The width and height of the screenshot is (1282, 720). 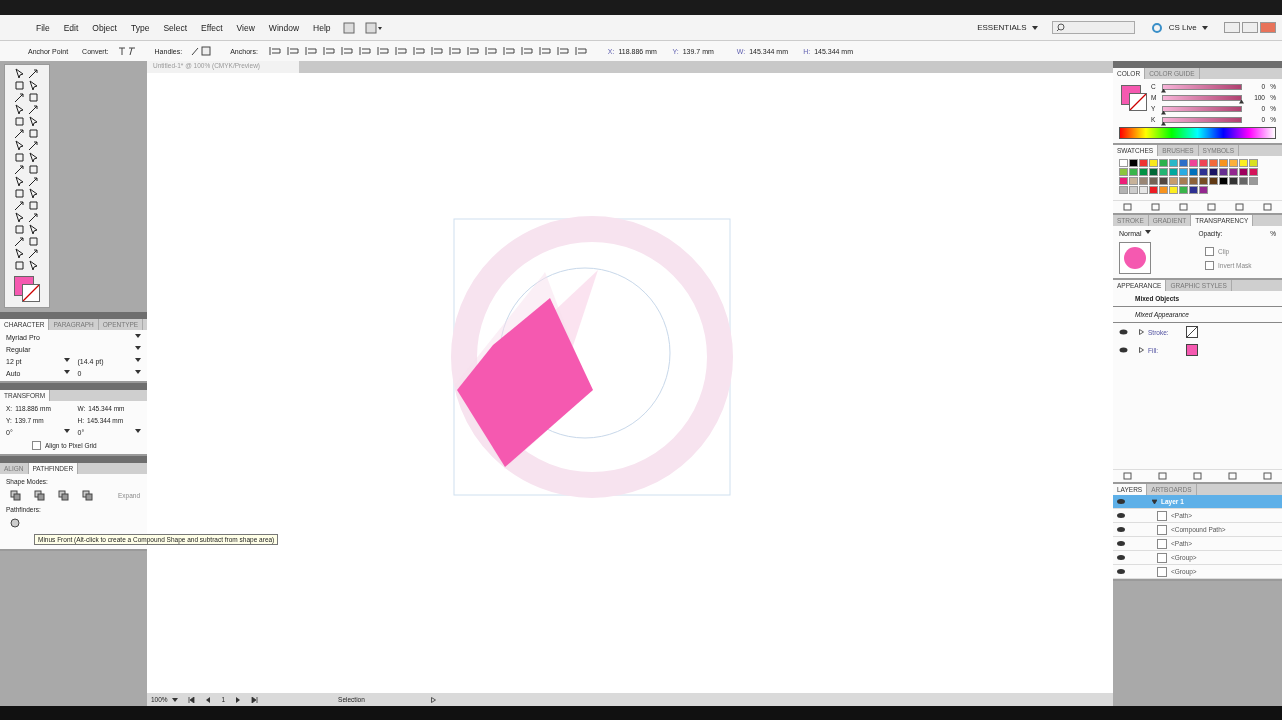 What do you see at coordinates (16, 523) in the screenshot?
I see `pathfinder-icon` at bounding box center [16, 523].